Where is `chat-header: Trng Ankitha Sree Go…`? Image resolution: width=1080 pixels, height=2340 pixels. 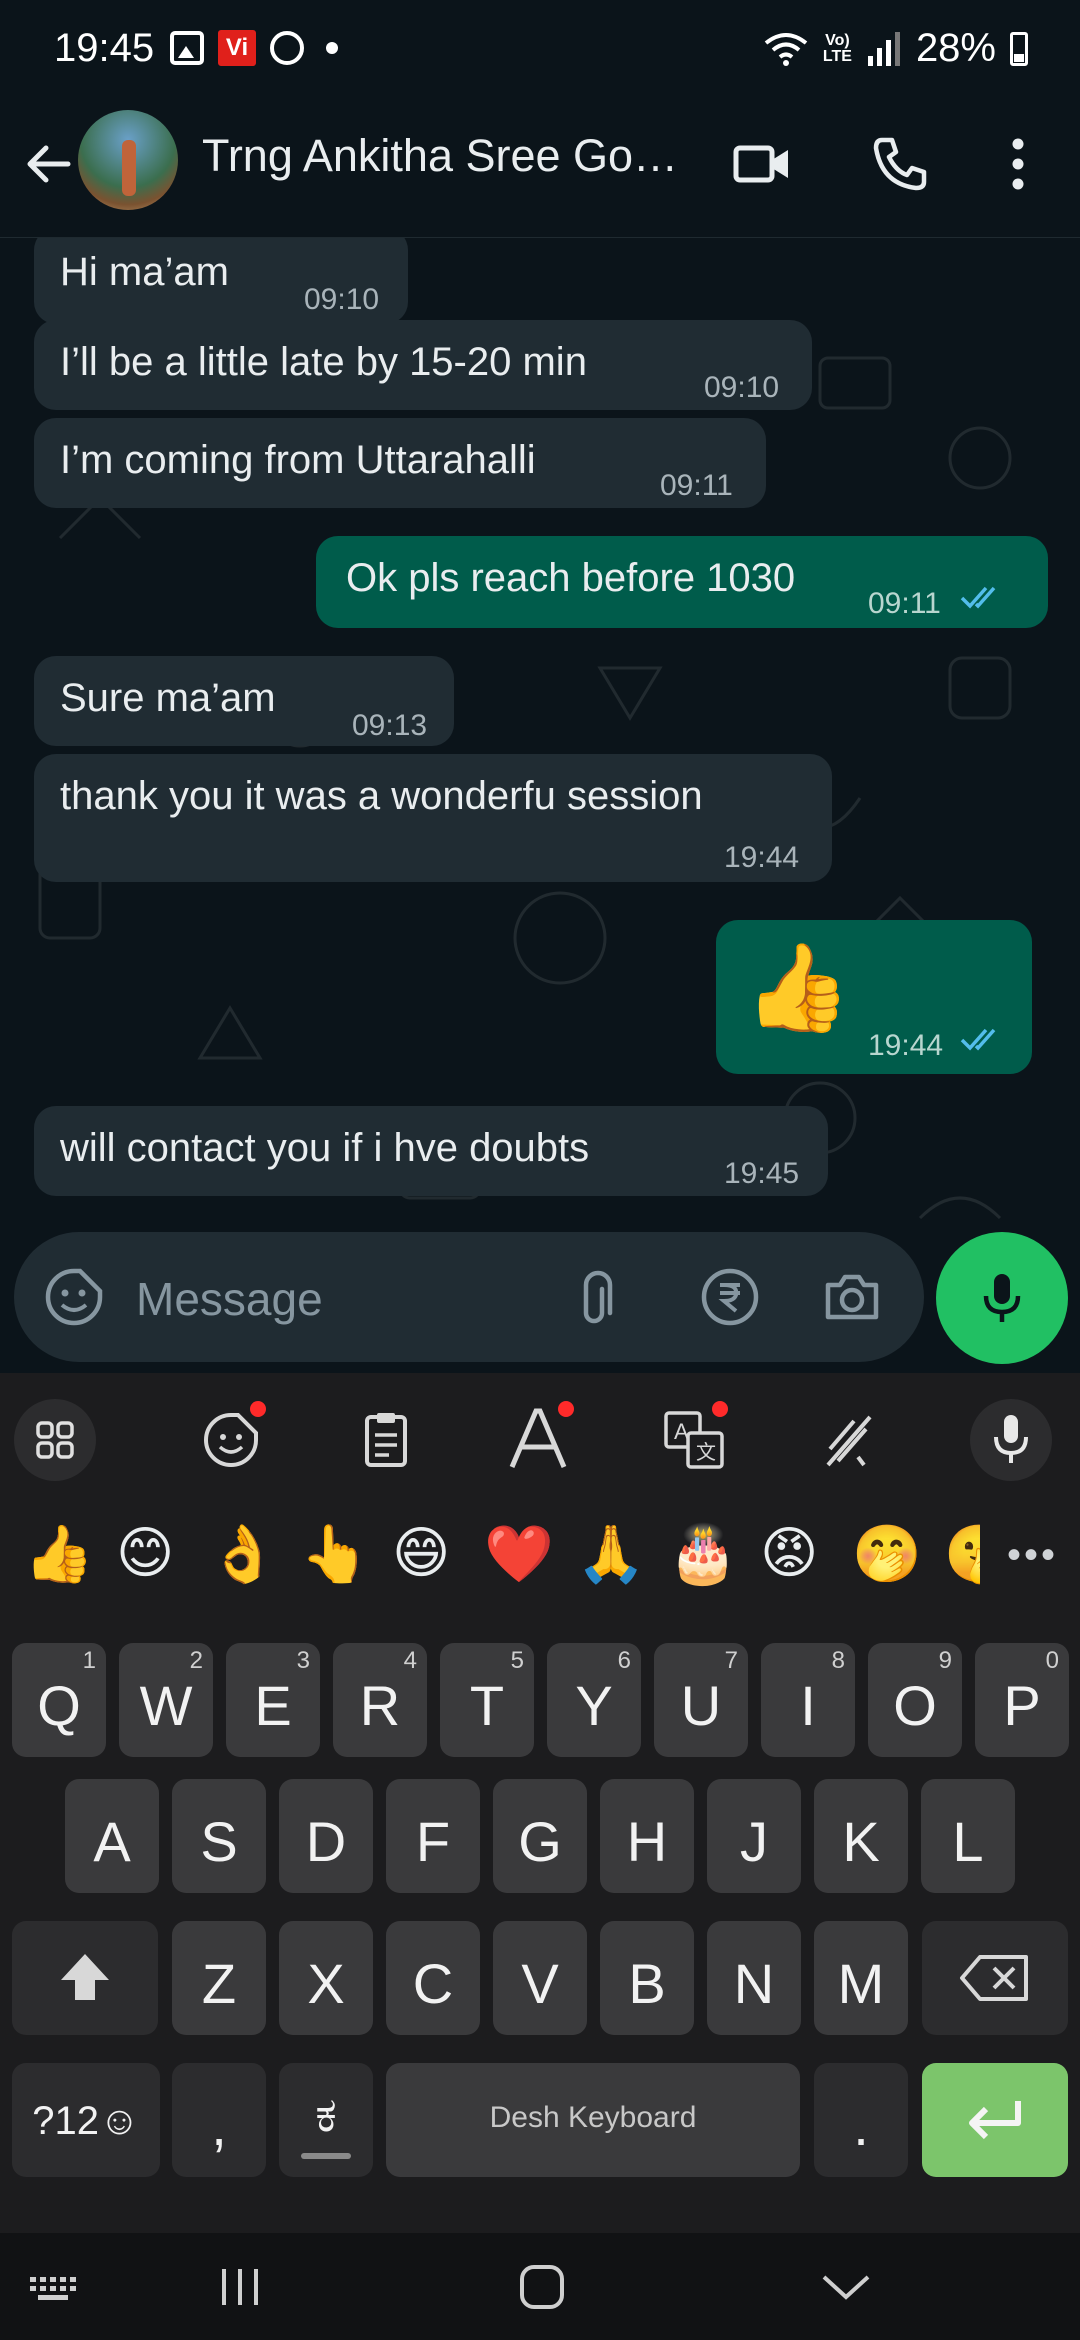 chat-header: Trng Ankitha Sree Go… is located at coordinates (540, 169).